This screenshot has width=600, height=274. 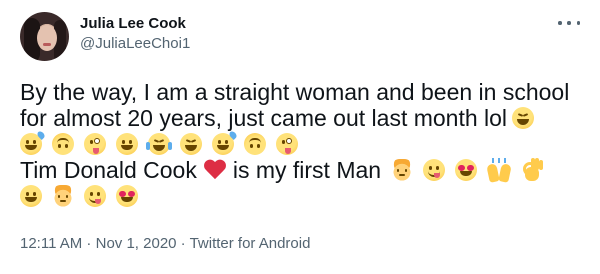 I want to click on author-names: Julia Lee Cook @JuliaLeeChoi1, so click(x=135, y=34).